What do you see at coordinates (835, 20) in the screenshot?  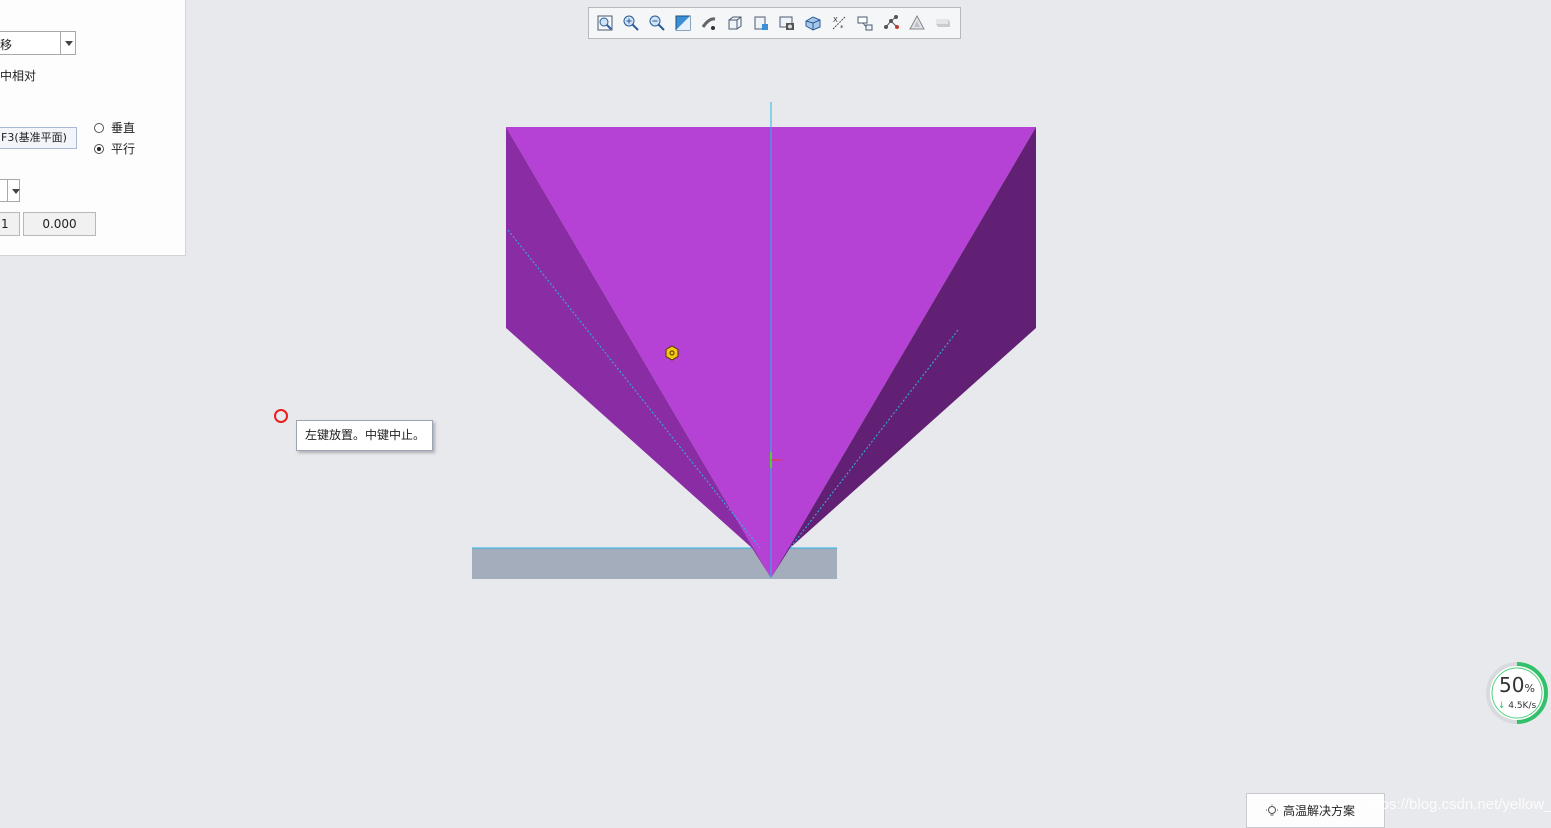 I see `svg-text: X` at bounding box center [835, 20].